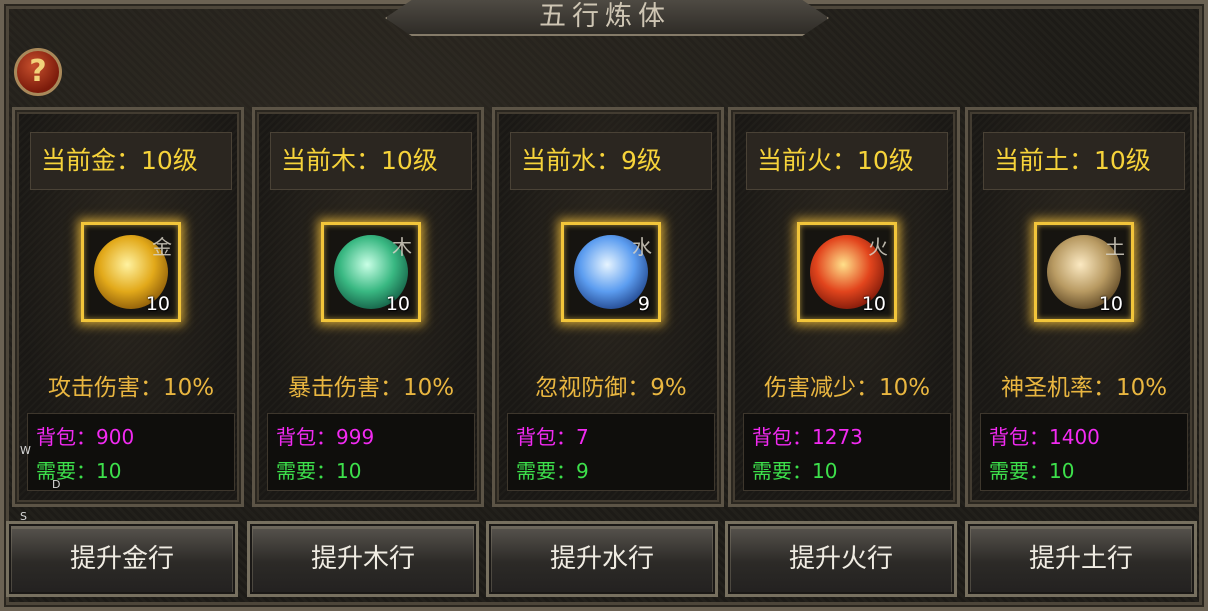 Image resolution: width=1208 pixels, height=611 pixels. I want to click on bag-count: 背包：999, so click(325, 437).